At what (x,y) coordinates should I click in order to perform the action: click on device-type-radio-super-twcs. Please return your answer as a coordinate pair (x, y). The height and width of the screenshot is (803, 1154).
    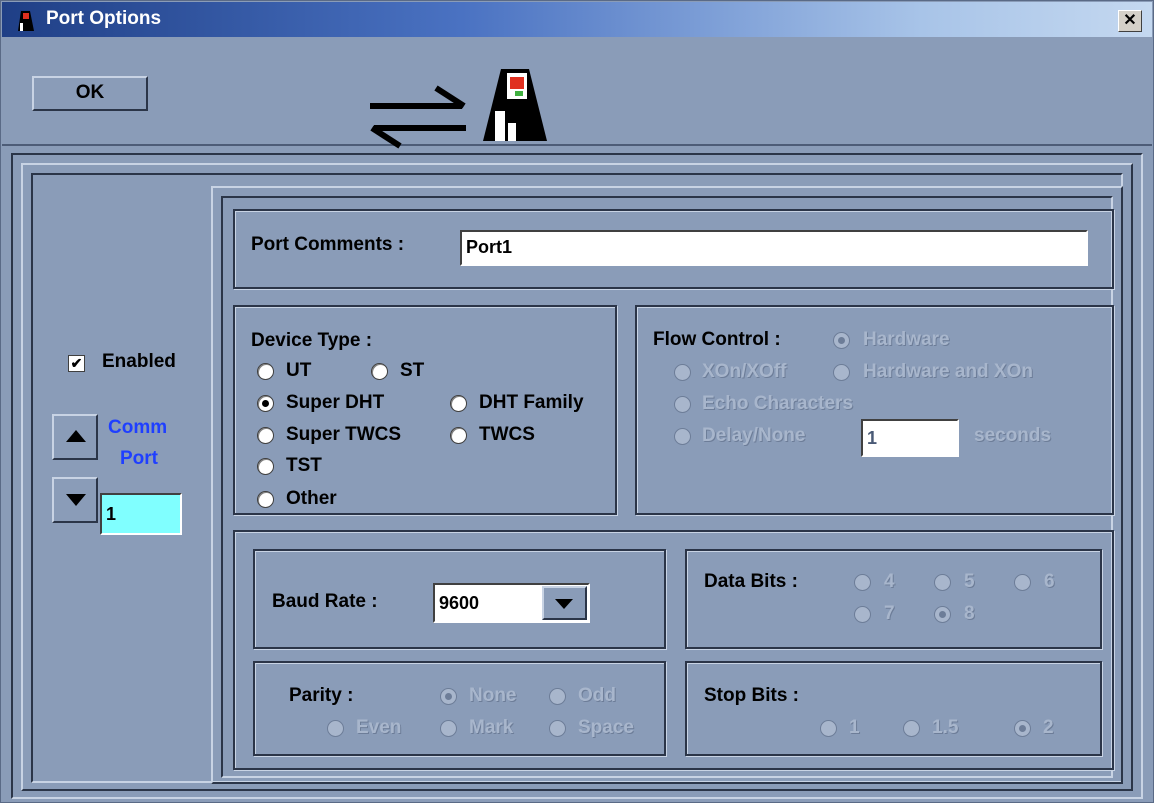
    Looking at the image, I should click on (265, 435).